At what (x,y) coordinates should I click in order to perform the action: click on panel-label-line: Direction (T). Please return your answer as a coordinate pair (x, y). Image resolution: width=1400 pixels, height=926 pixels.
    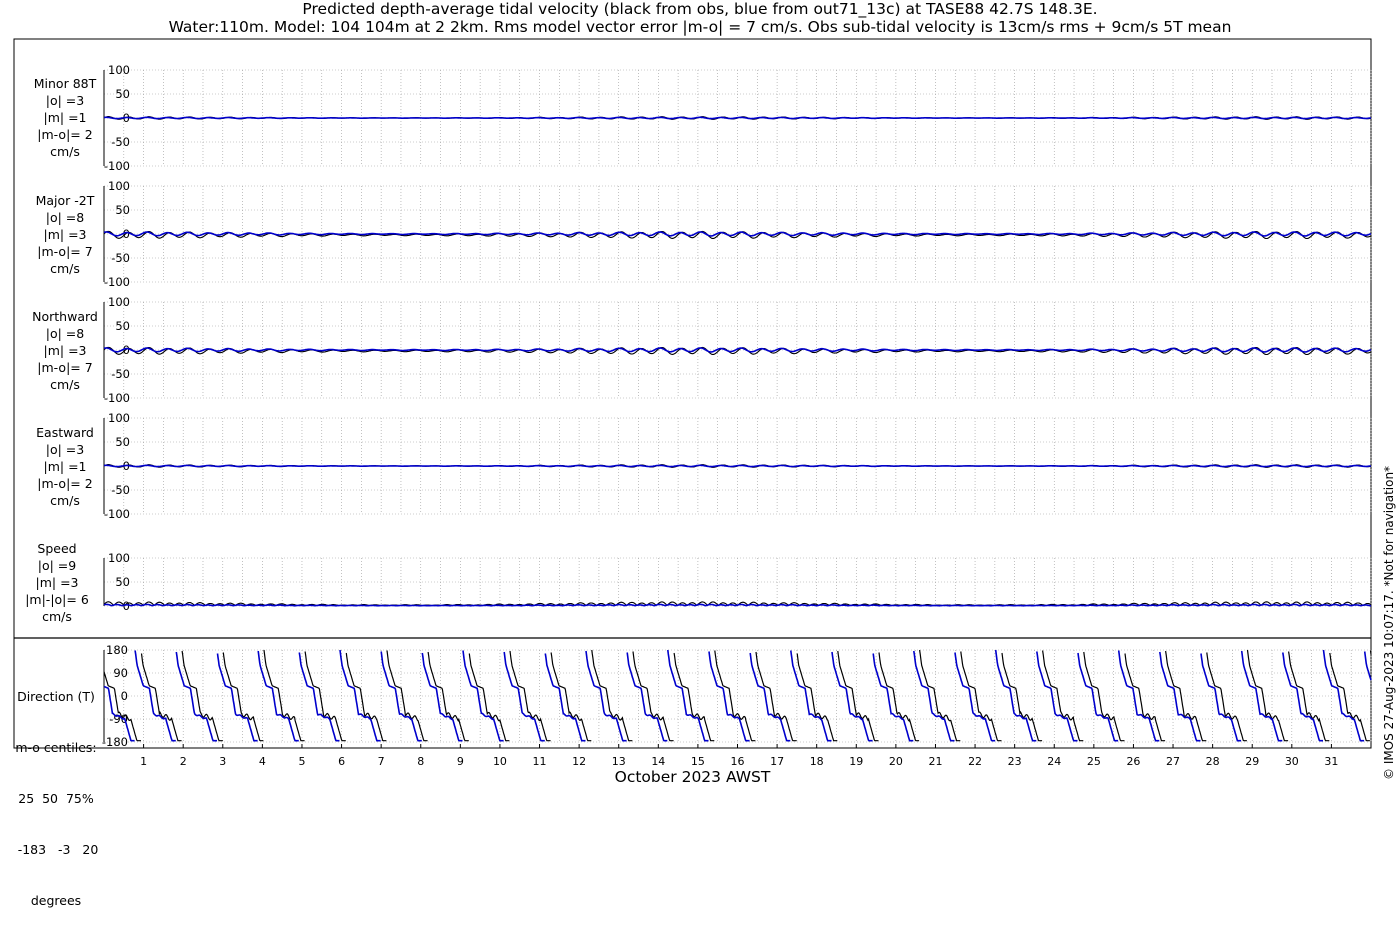
    Looking at the image, I should click on (56, 696).